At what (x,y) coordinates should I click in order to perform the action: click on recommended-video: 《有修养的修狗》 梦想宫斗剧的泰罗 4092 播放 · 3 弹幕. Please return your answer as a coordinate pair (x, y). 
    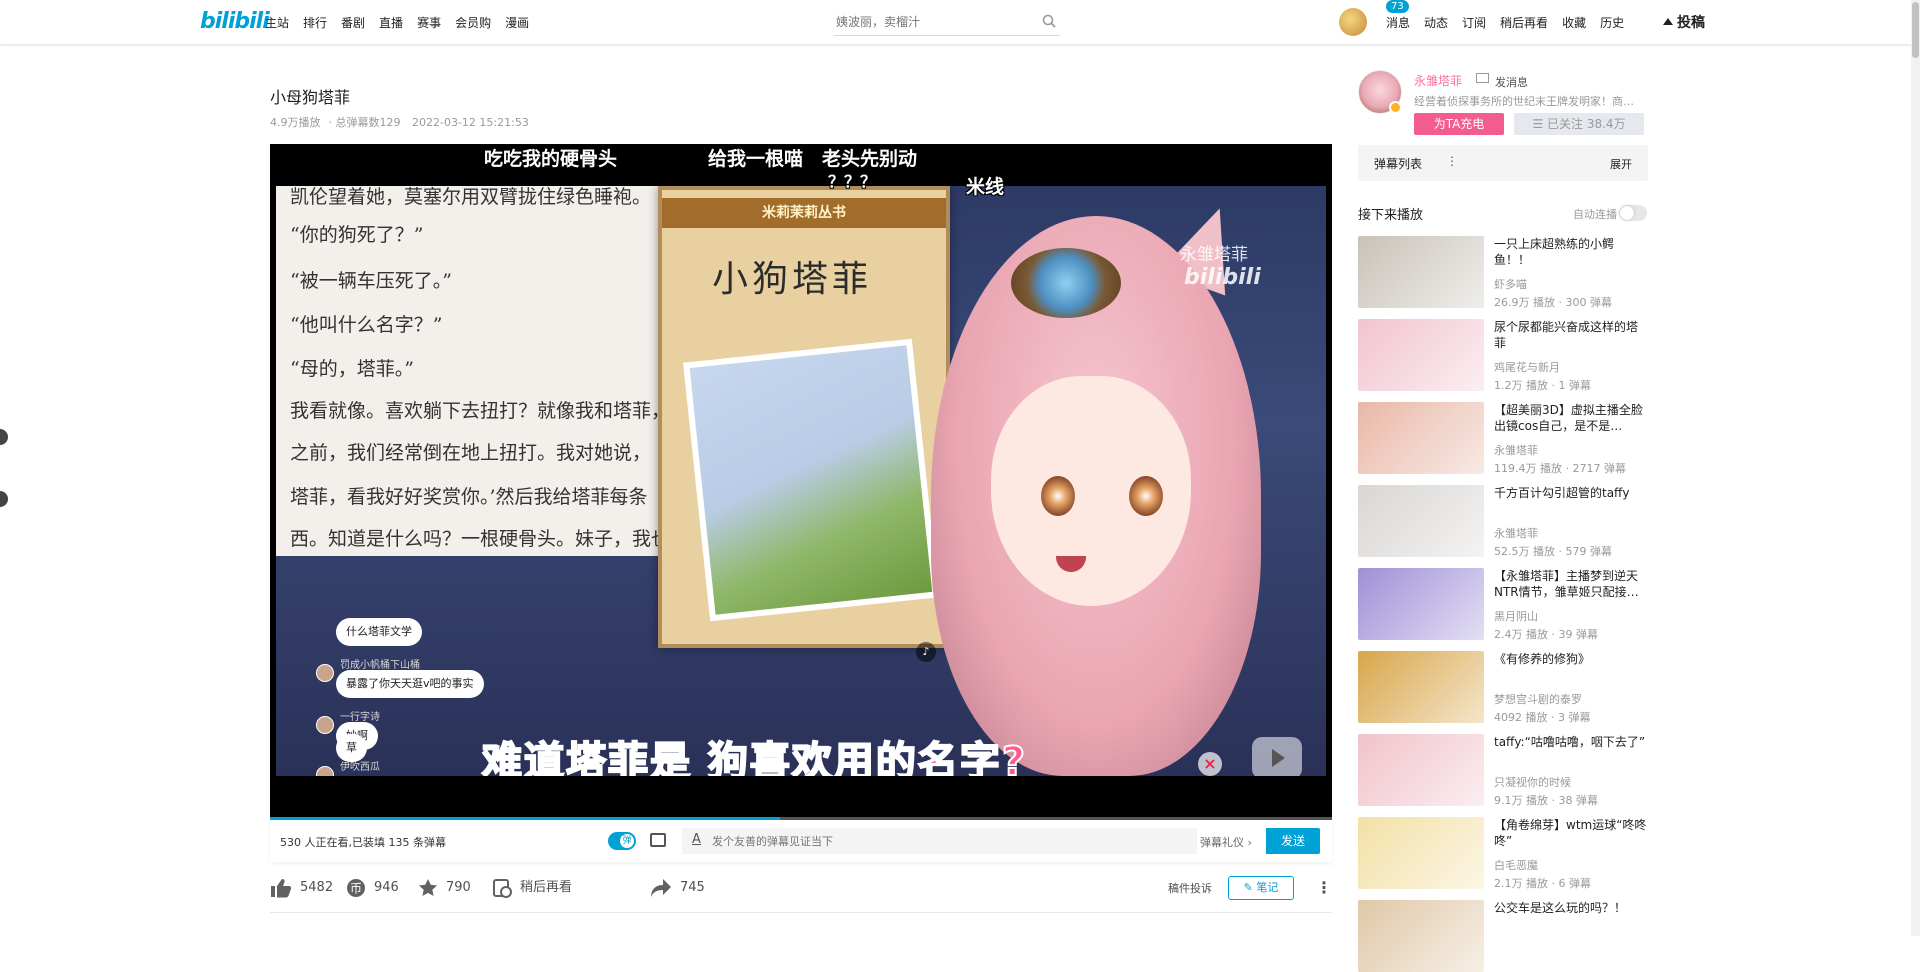
    Looking at the image, I should click on (1503, 687).